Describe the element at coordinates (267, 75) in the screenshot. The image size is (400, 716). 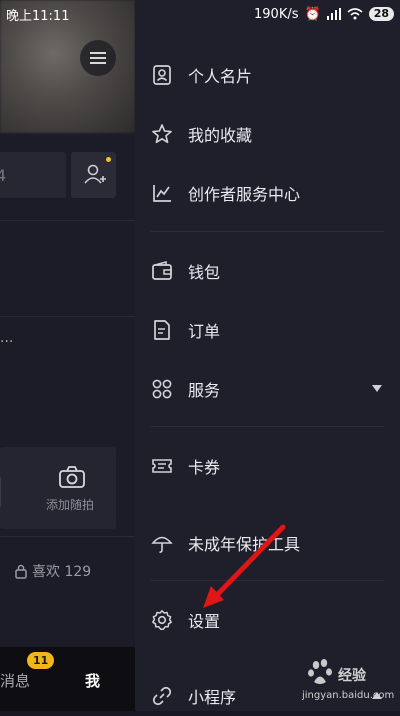
I see `menu-item-profile-card: 个人名片` at that location.